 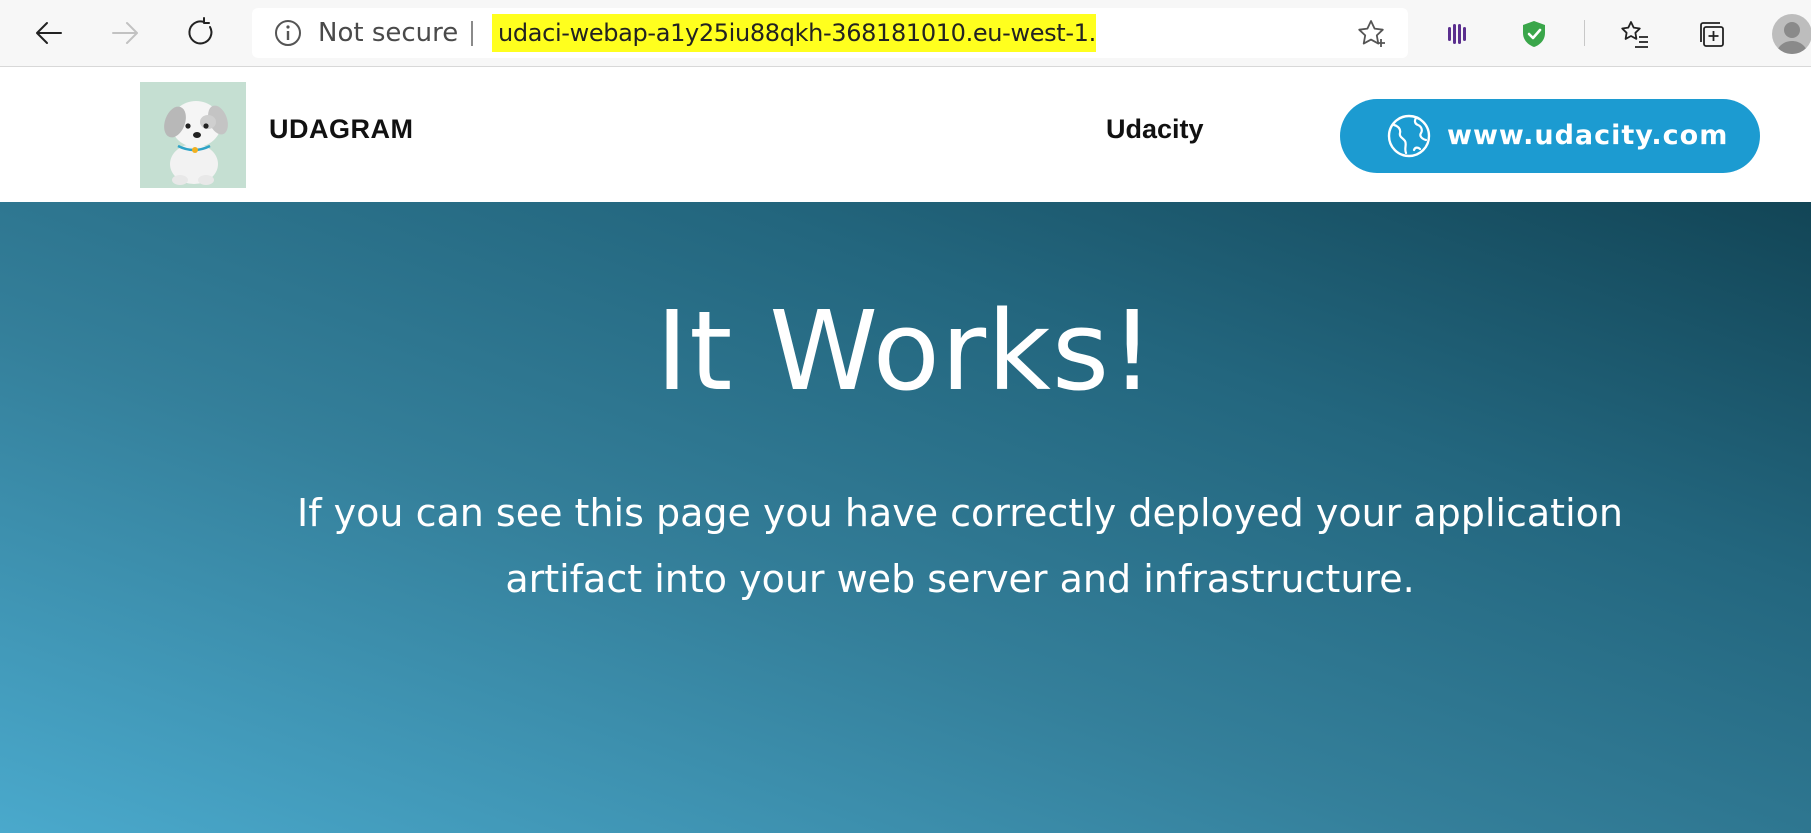 I want to click on extension-button, so click(x=1457, y=34).